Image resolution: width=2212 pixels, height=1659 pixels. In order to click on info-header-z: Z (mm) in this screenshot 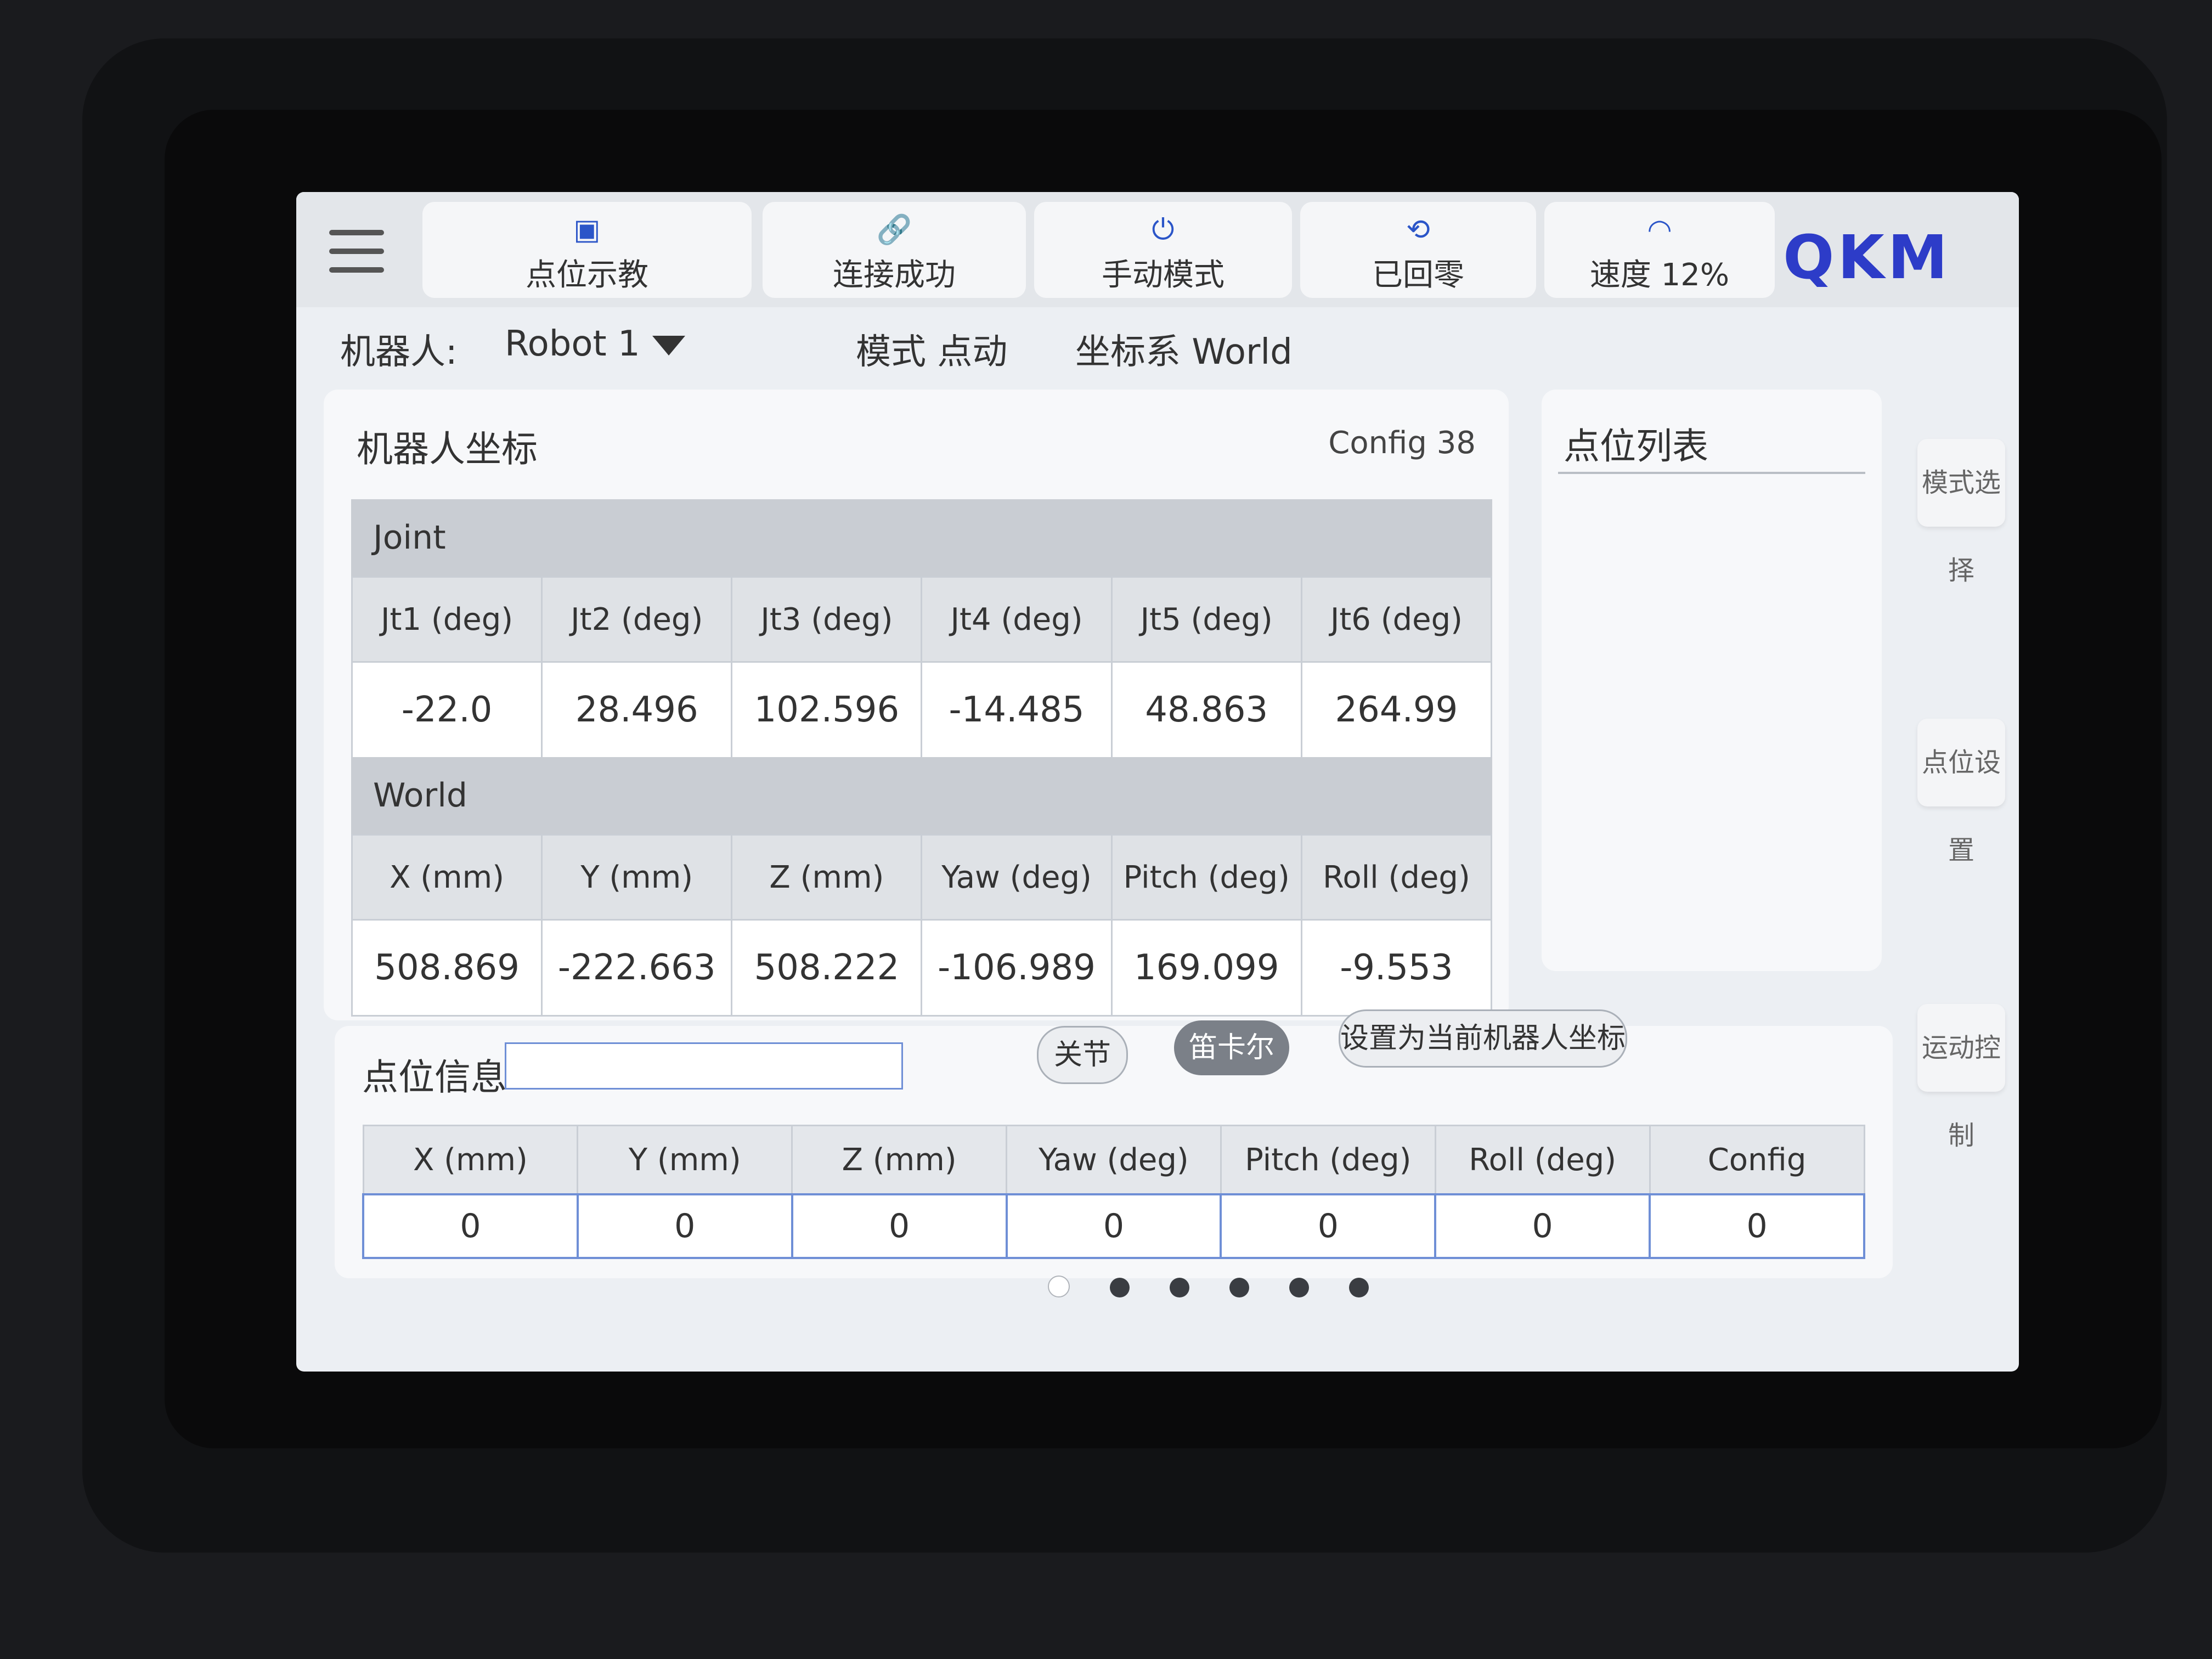, I will do `click(900, 1160)`.